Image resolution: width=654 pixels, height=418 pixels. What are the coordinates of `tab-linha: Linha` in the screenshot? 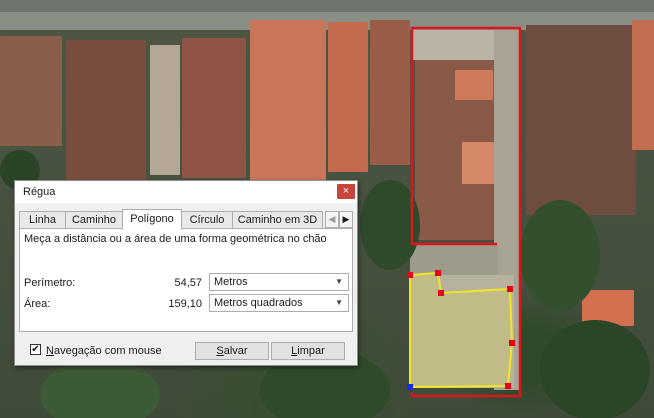 It's located at (42, 219).